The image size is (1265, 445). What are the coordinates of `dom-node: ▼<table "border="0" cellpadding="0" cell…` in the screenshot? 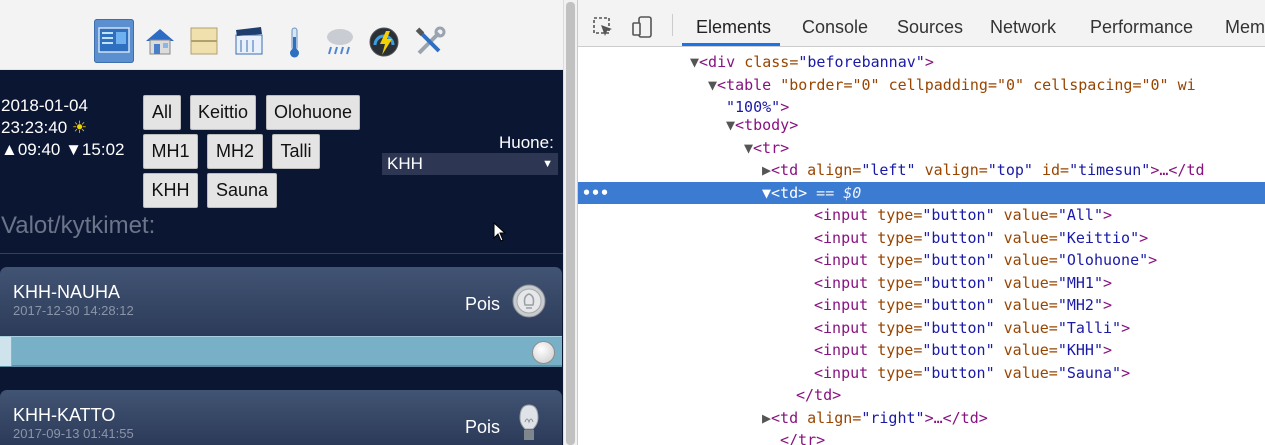 It's located at (921, 85).